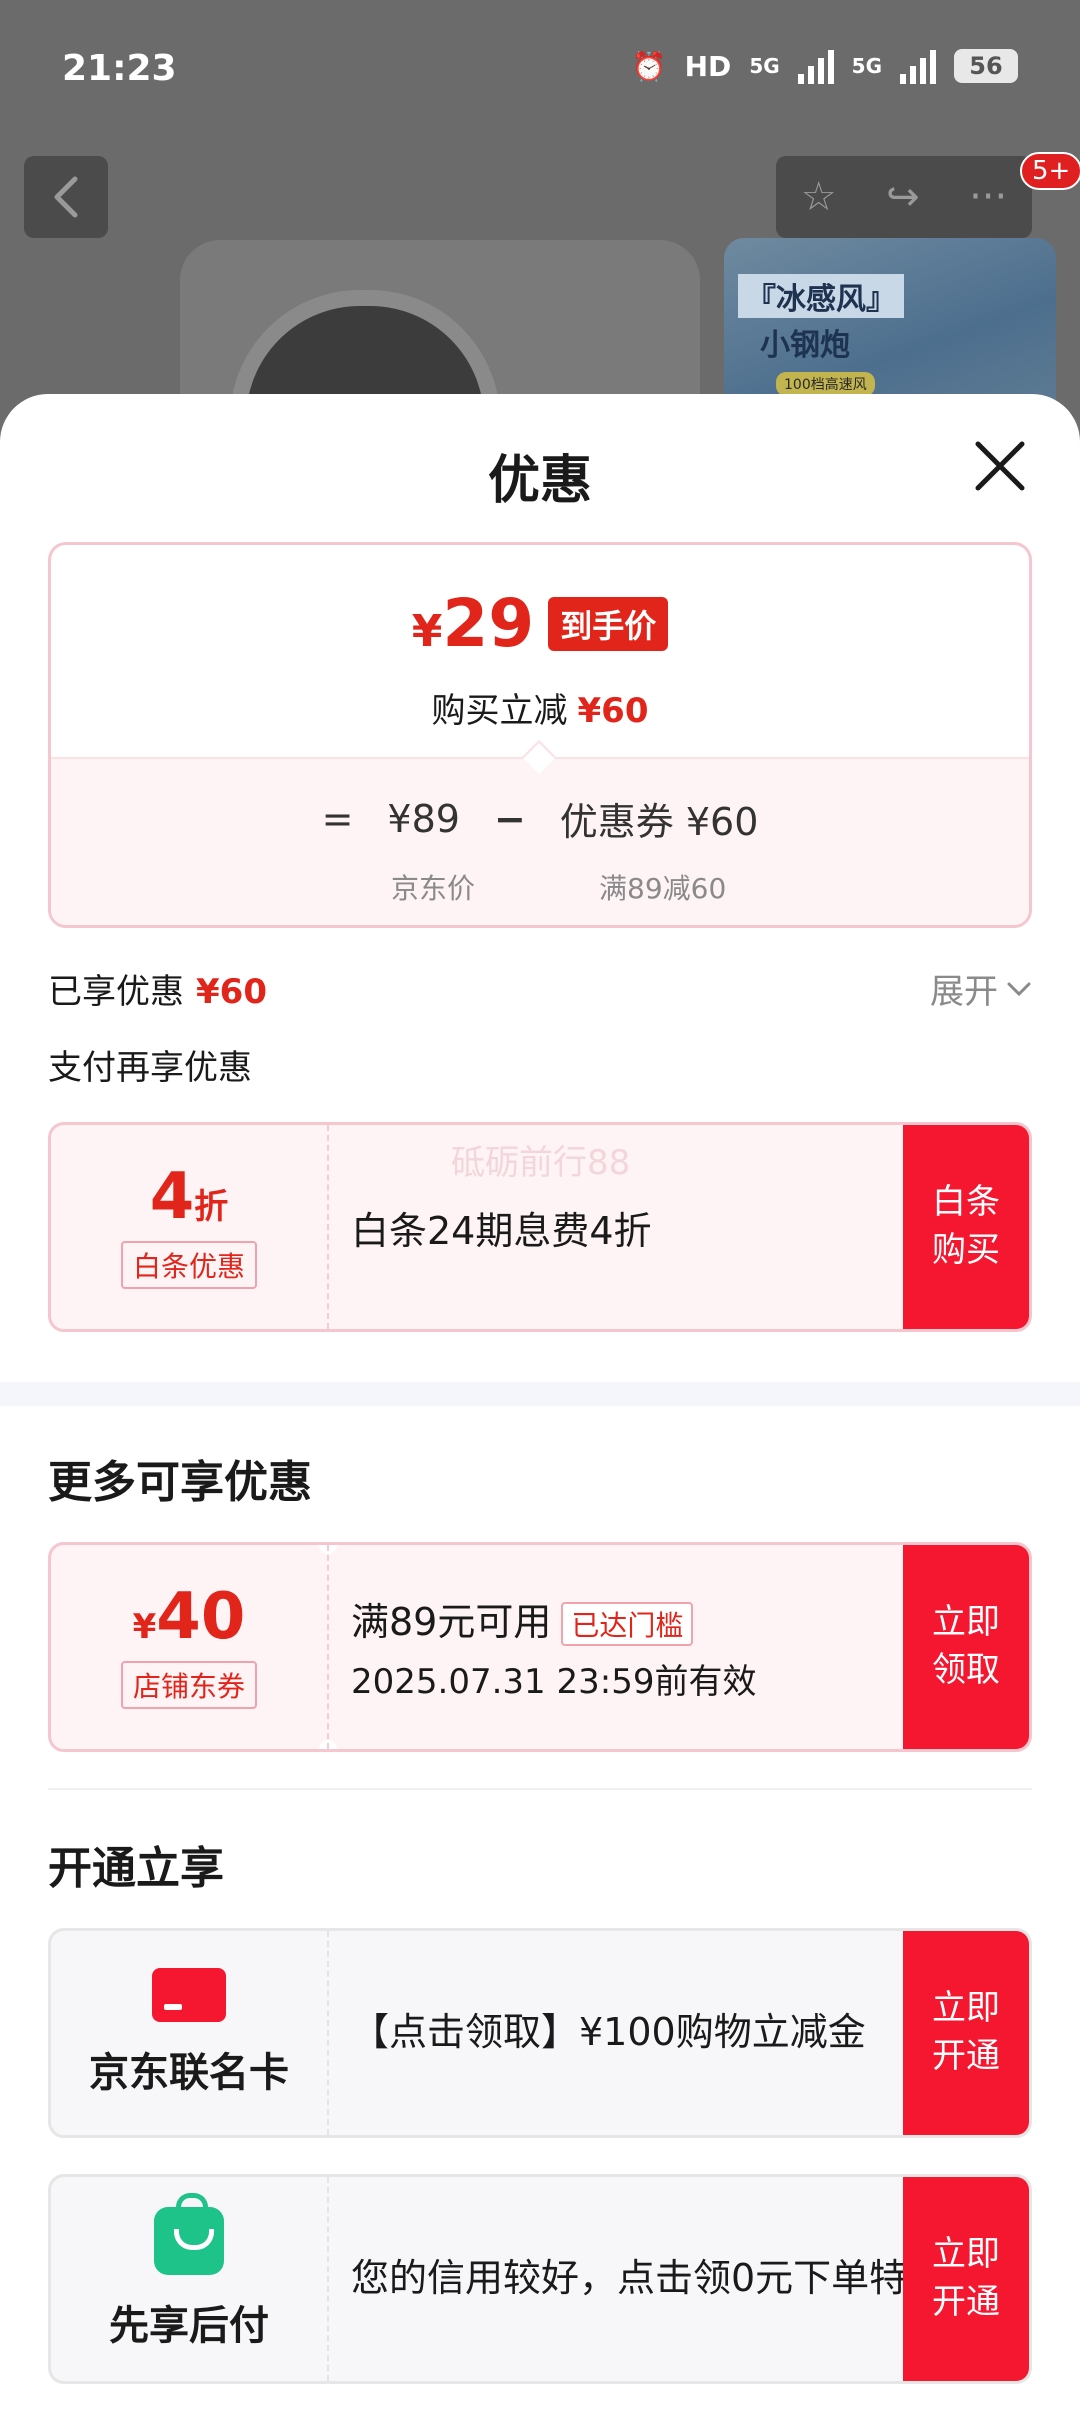  I want to click on jd-card-desc: 【点击领取】¥100购物立减金, so click(608, 2032).